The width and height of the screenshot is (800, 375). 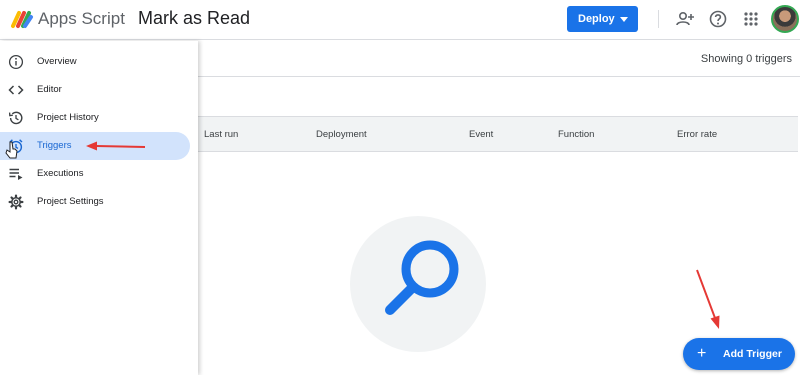 I want to click on chevron-down-icon, so click(x=624, y=19).